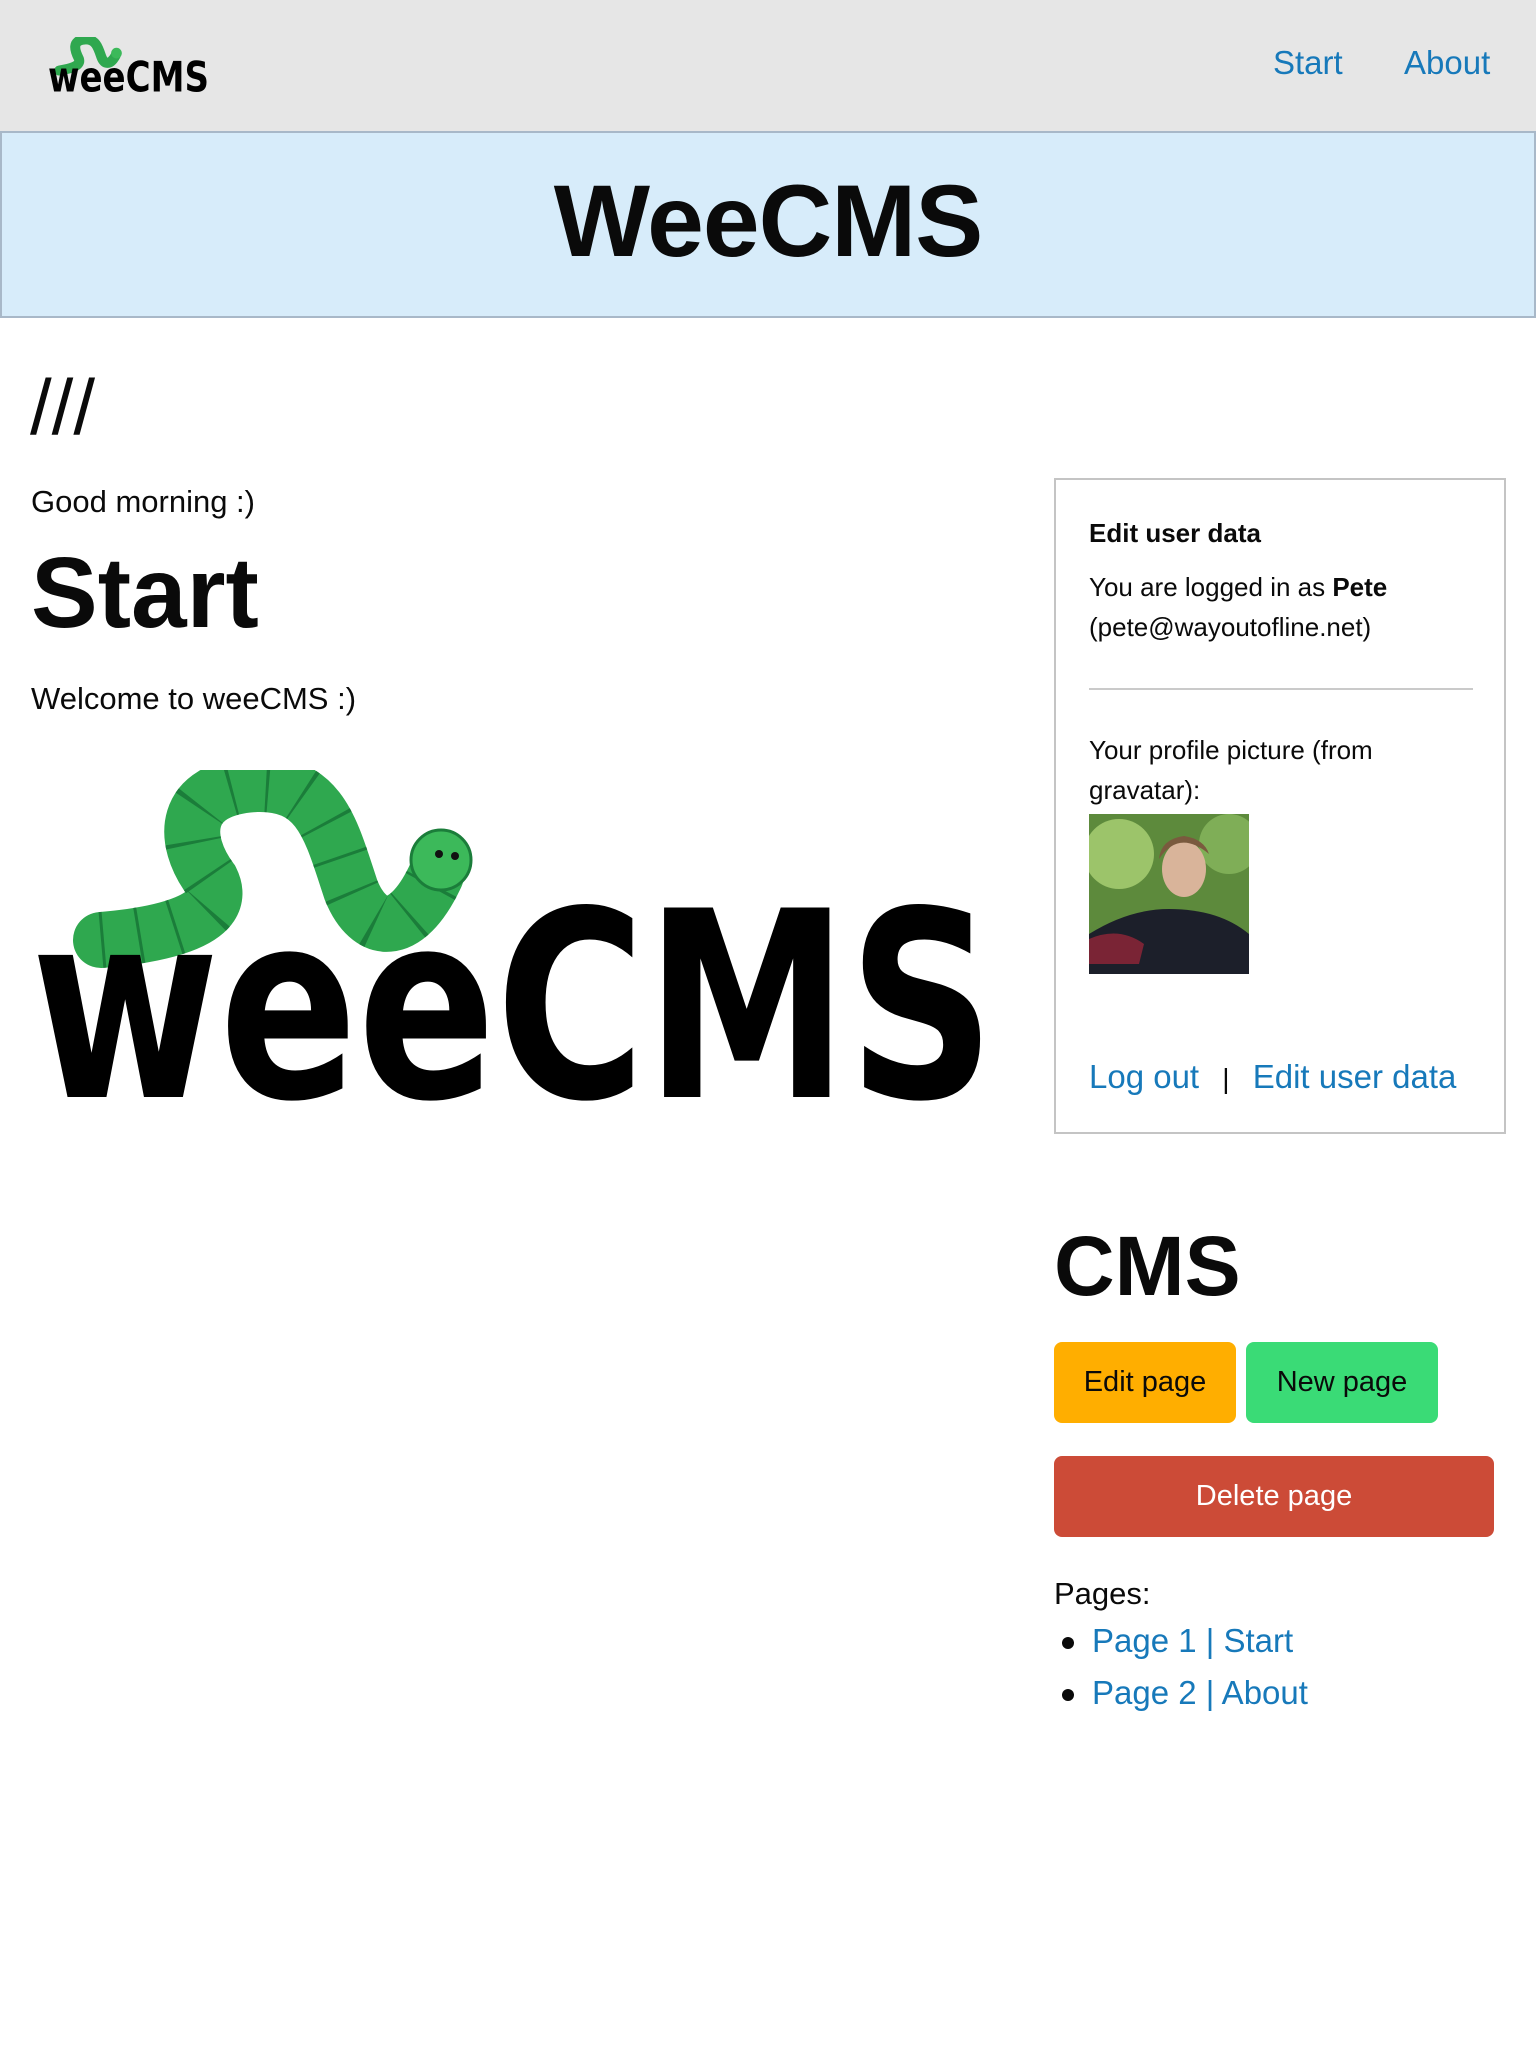 The image size is (1536, 2048). Describe the element at coordinates (1192, 1640) in the screenshot. I see `page-link-1: Page 1 | Start` at that location.